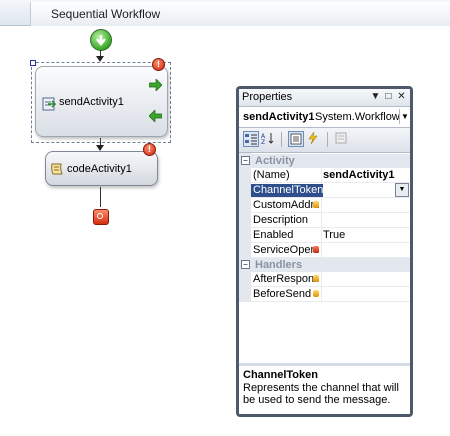 The image size is (450, 436). Describe the element at coordinates (101, 40) in the screenshot. I see `start-node-icon` at that location.